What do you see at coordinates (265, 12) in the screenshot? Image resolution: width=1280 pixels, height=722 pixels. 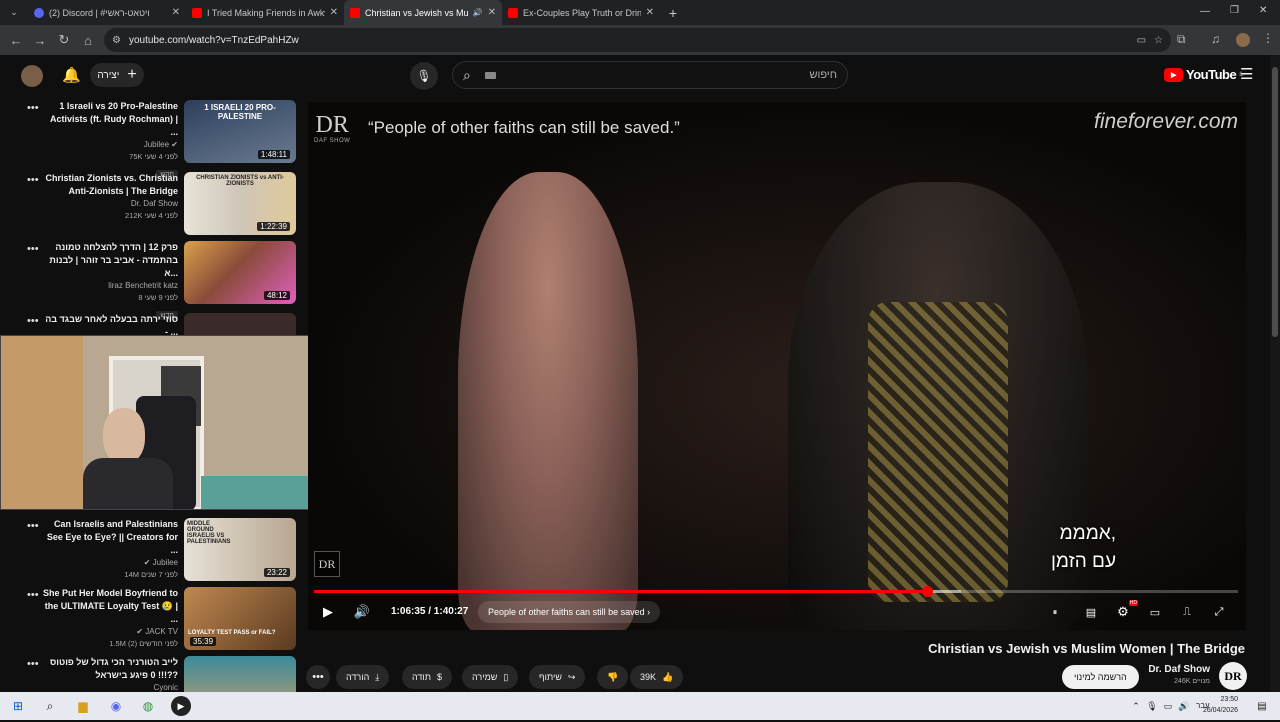 I see `tab-awkward-friends: I Tried Making Friends in Awkw ✕` at bounding box center [265, 12].